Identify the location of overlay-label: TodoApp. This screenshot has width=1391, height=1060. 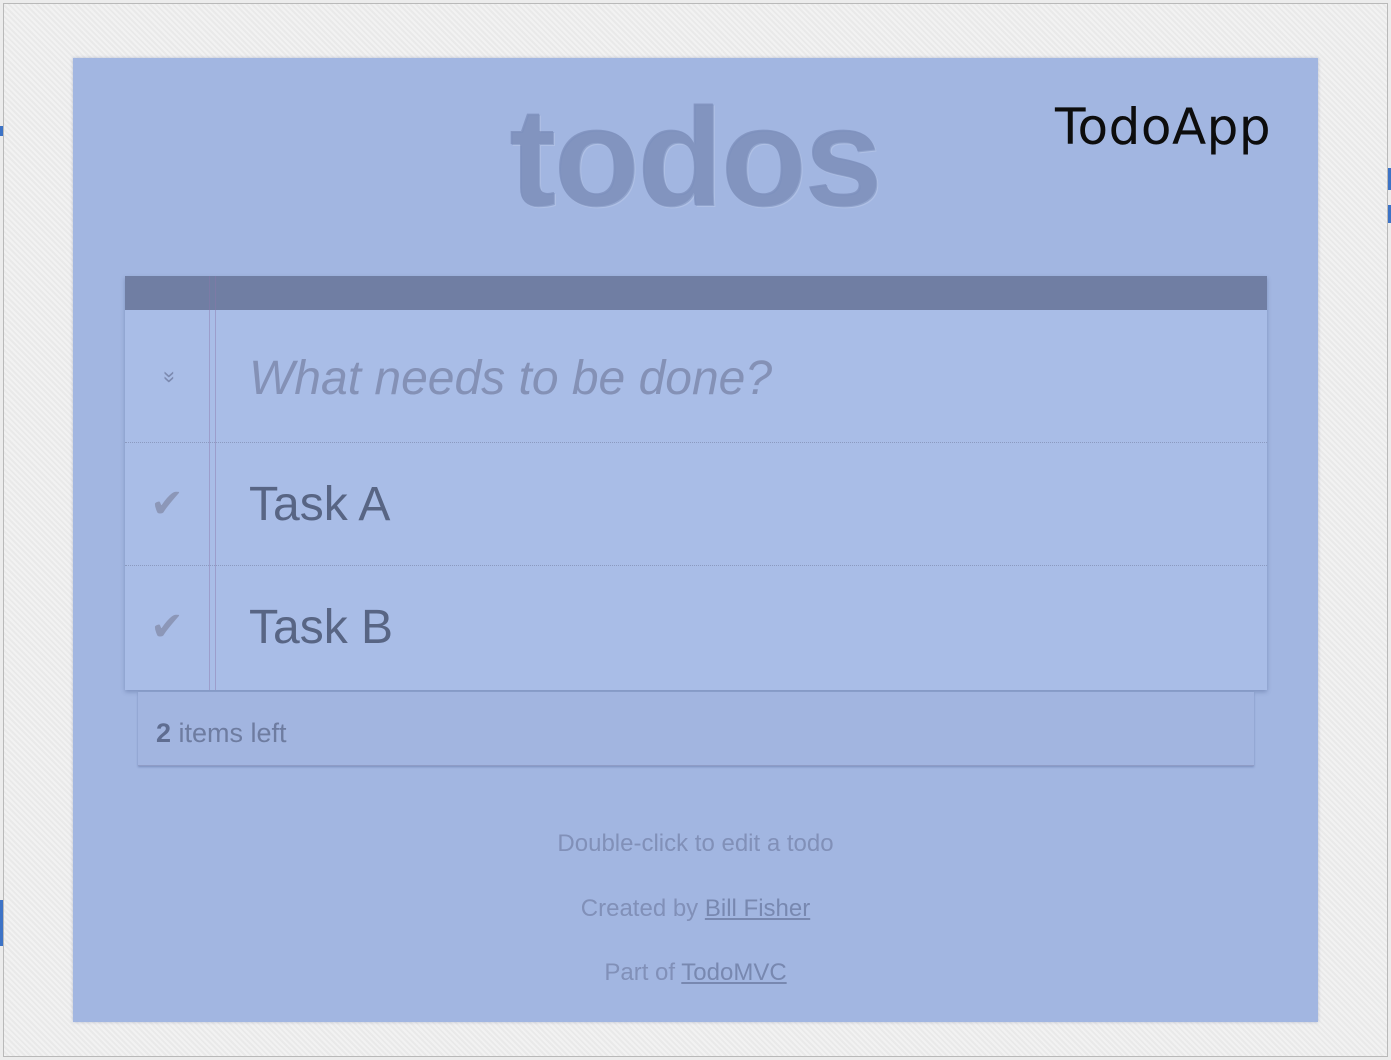
(1163, 127).